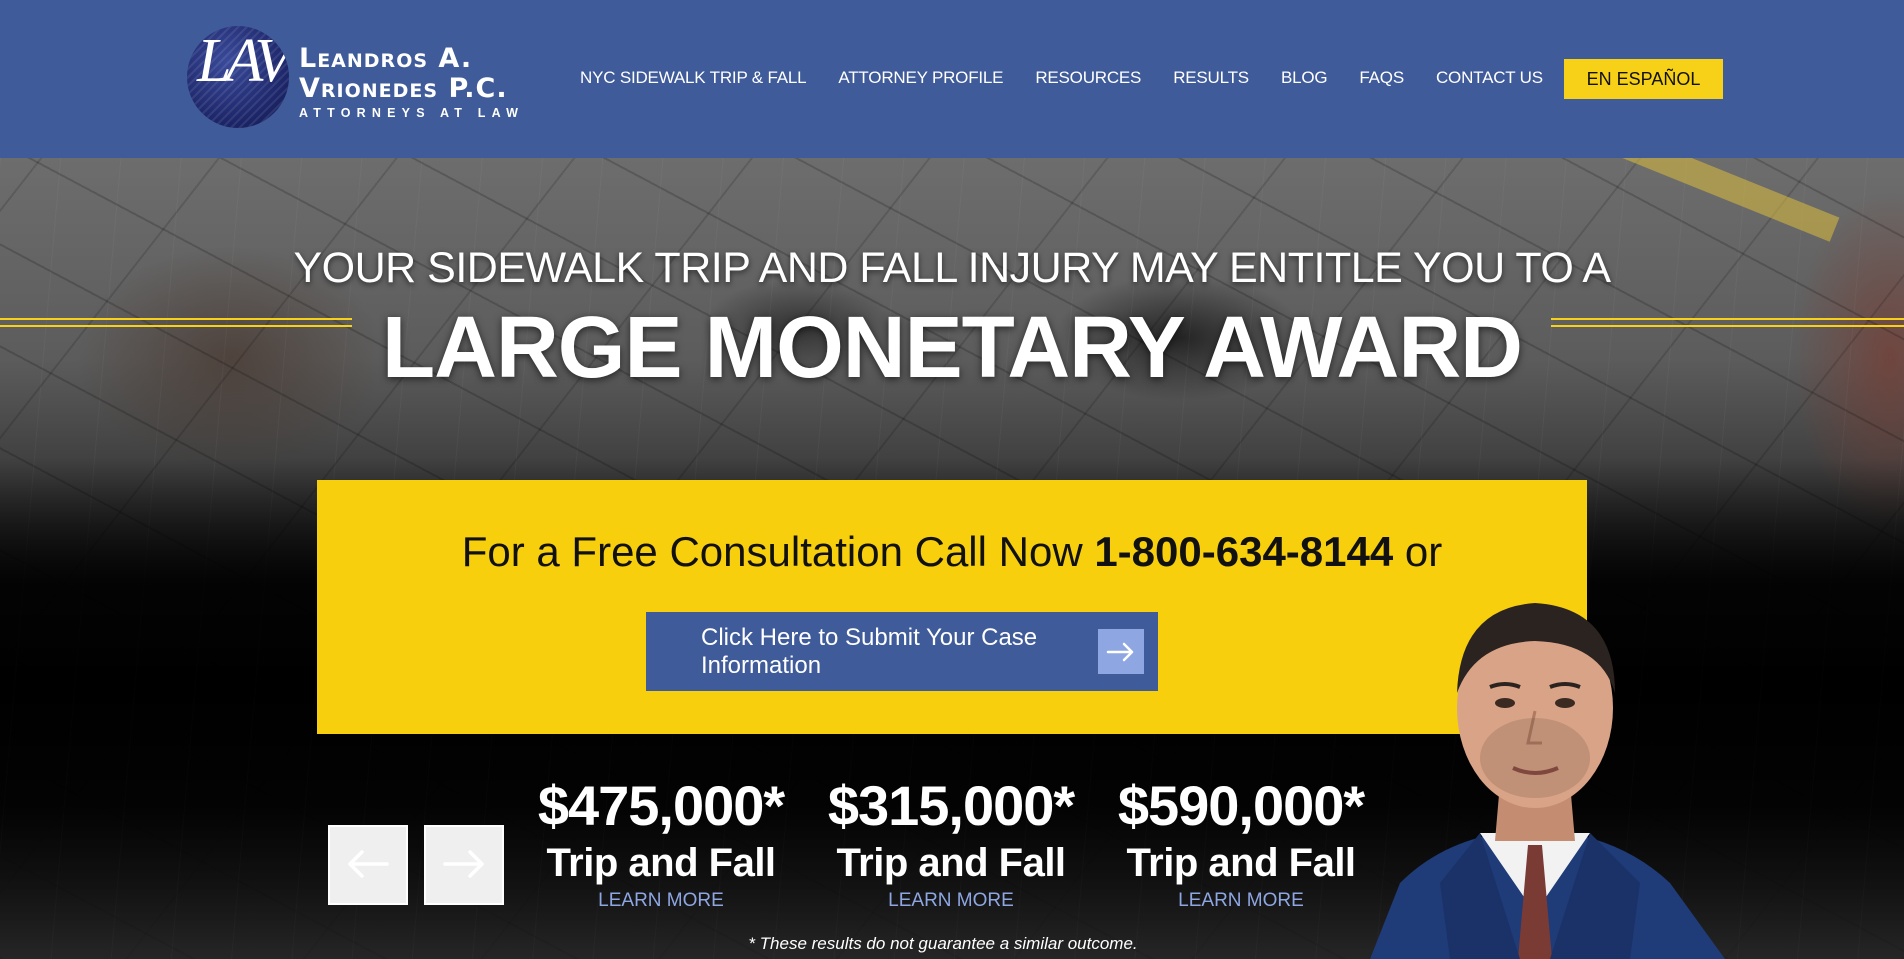 This screenshot has width=1904, height=959. What do you see at coordinates (1304, 78) in the screenshot?
I see `nav-item-blog: BLOG` at bounding box center [1304, 78].